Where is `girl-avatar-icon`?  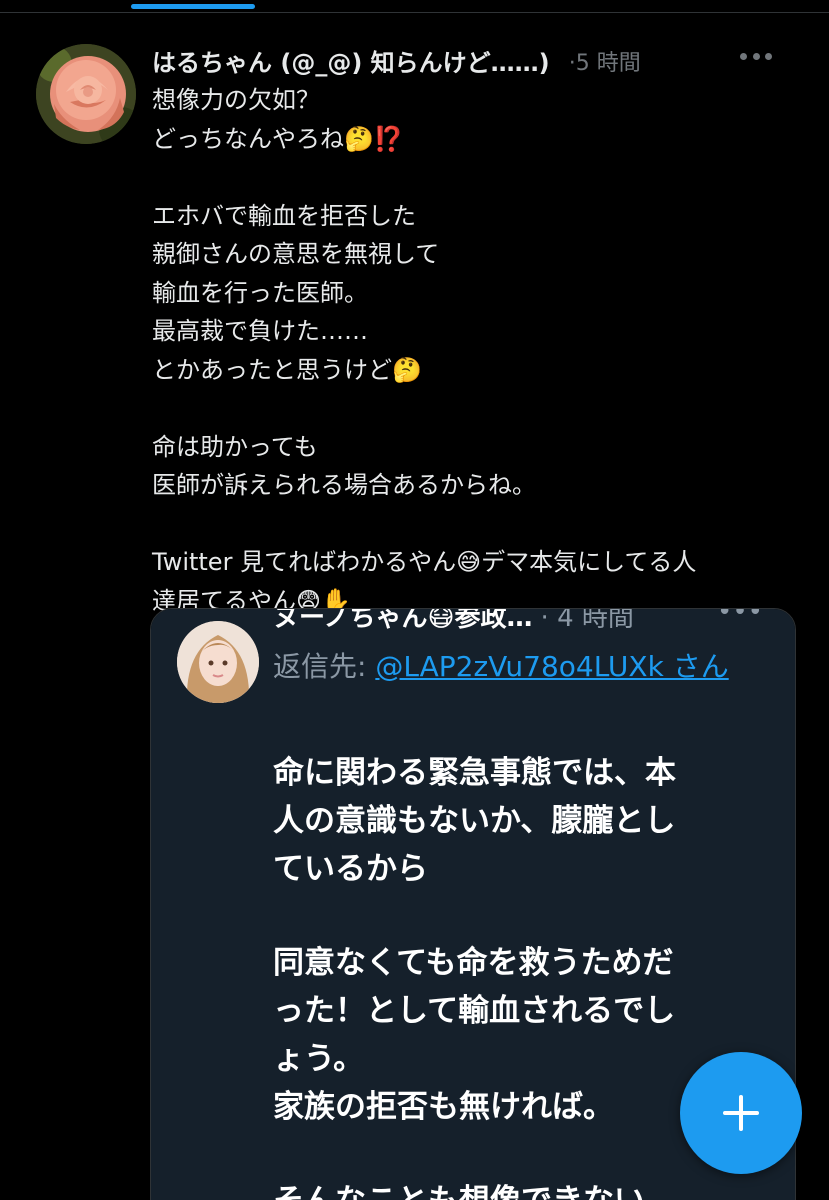 girl-avatar-icon is located at coordinates (218, 662).